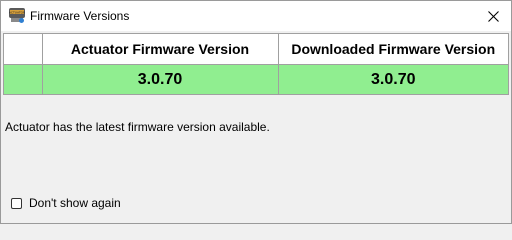 This screenshot has width=512, height=240. What do you see at coordinates (392, 79) in the screenshot?
I see `downloaded-firmware-cell: 3.0.70` at bounding box center [392, 79].